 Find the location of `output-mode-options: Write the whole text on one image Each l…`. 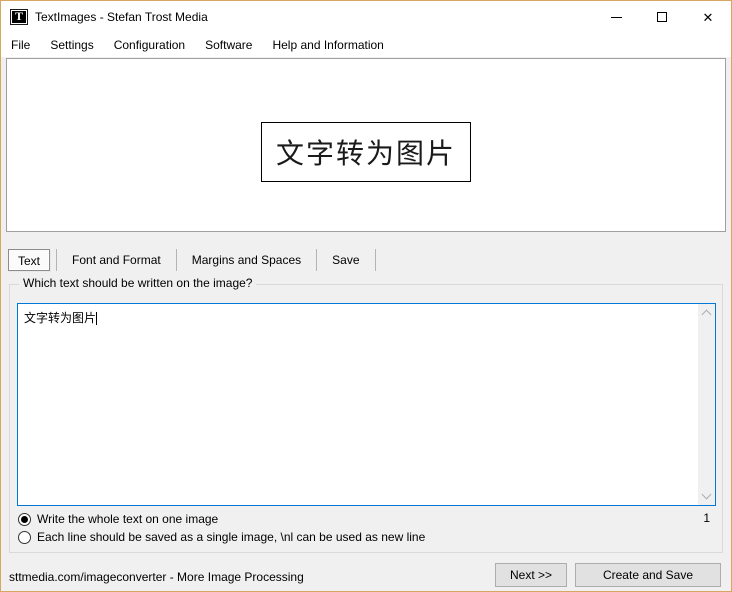

output-mode-options: Write the whole text on one image Each l… is located at coordinates (221, 528).